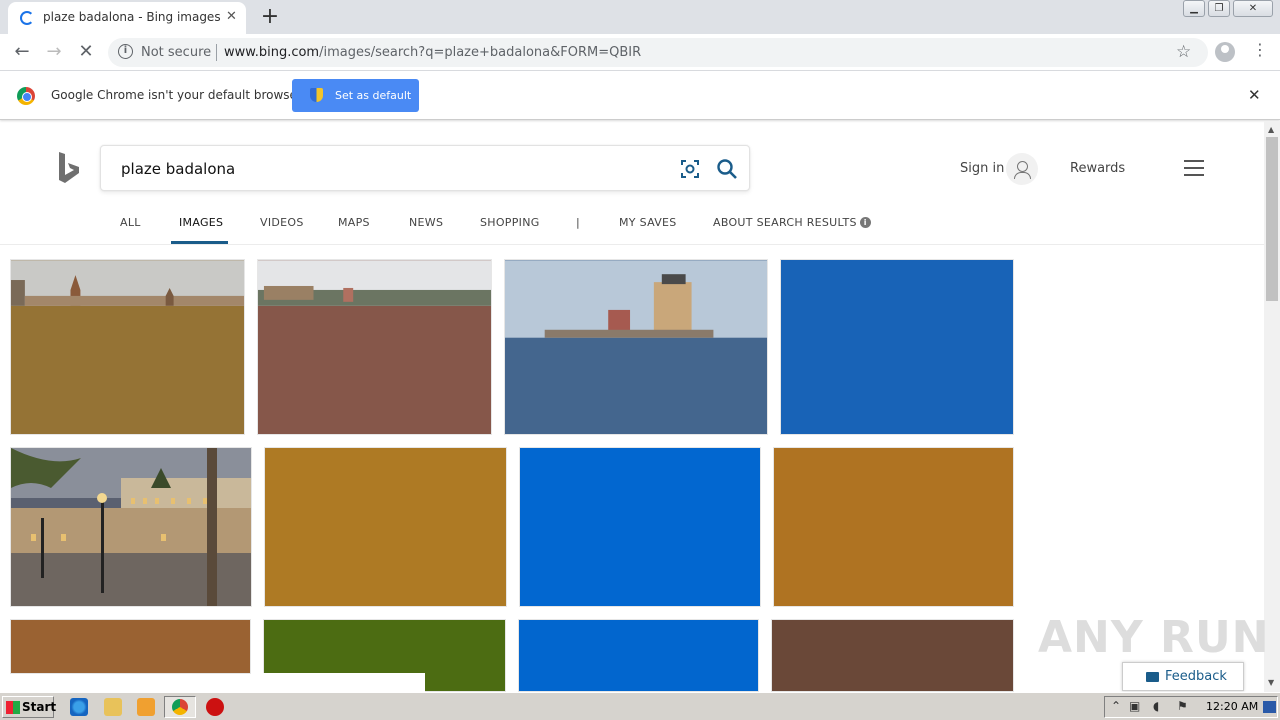 The height and width of the screenshot is (720, 1280). Describe the element at coordinates (1225, 52) in the screenshot. I see `profile-avatar-icon` at that location.